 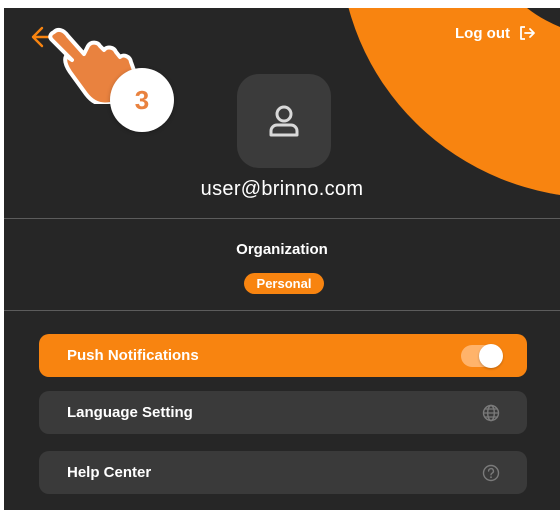 What do you see at coordinates (130, 412) in the screenshot?
I see `language-setting-label: Language Setting` at bounding box center [130, 412].